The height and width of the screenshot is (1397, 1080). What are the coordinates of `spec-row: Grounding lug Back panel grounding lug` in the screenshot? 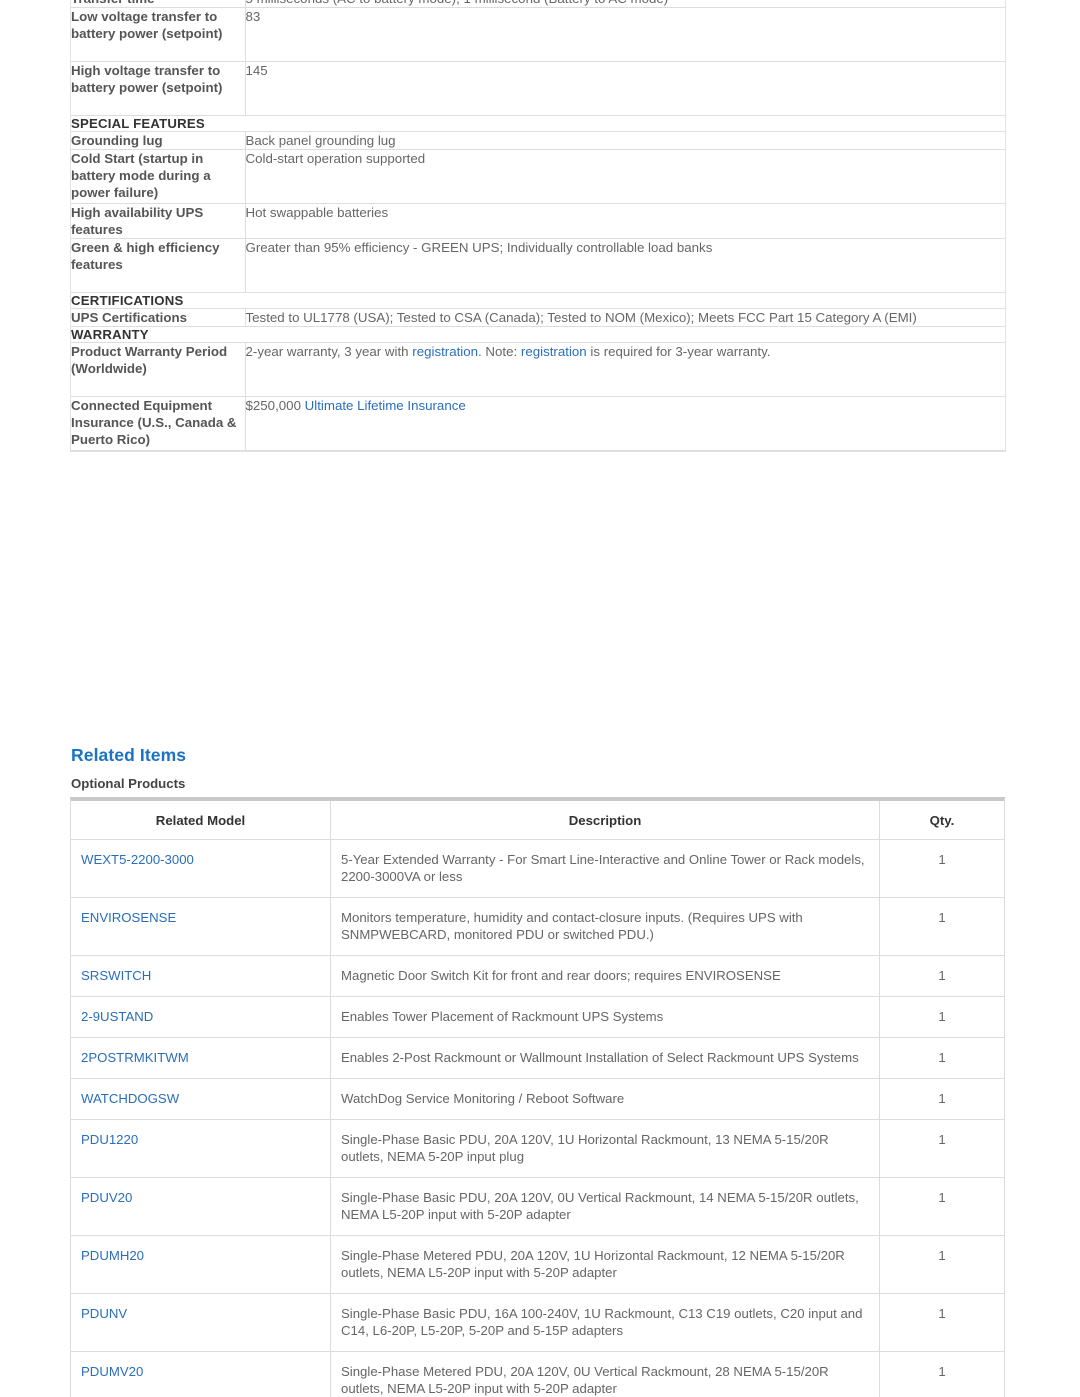 It's located at (538, 140).